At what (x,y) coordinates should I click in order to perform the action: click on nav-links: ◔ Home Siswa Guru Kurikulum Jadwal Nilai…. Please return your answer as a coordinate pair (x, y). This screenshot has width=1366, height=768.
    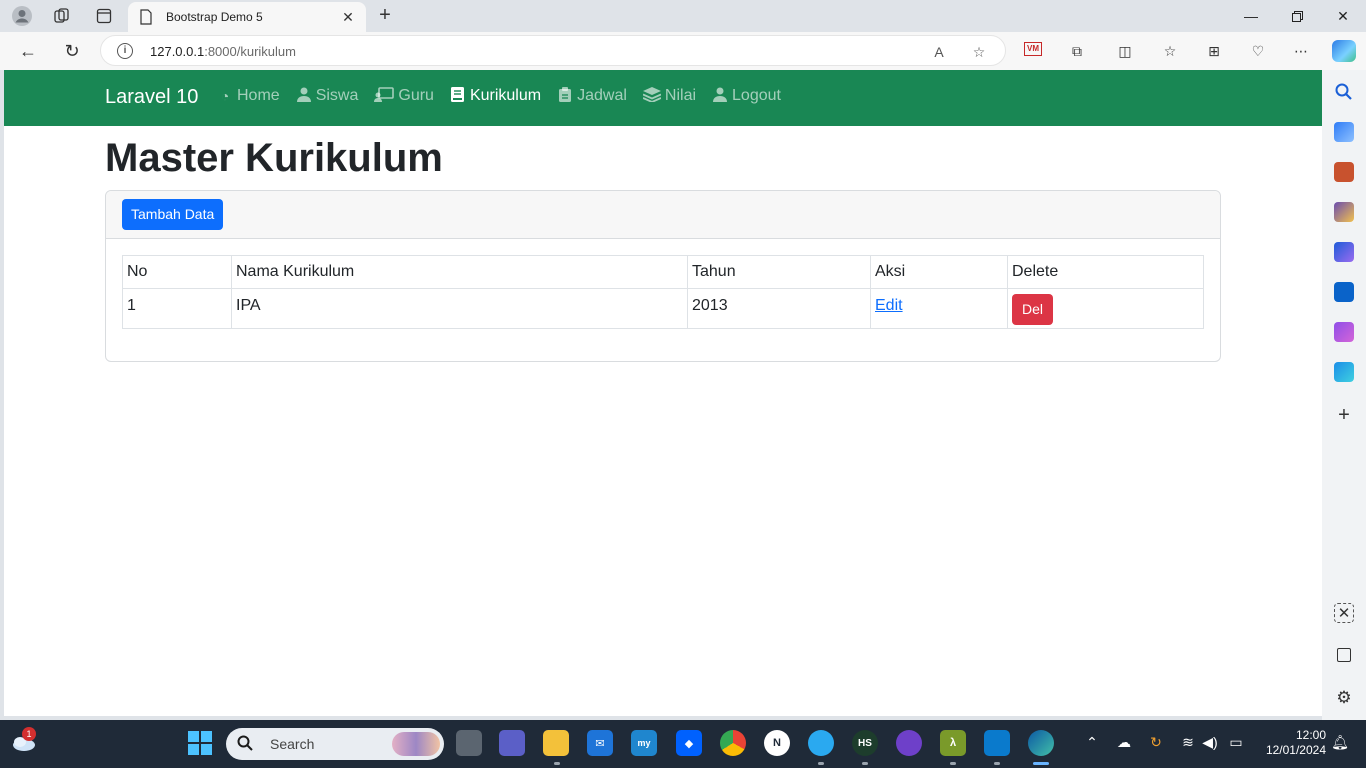
    Looking at the image, I should click on (499, 96).